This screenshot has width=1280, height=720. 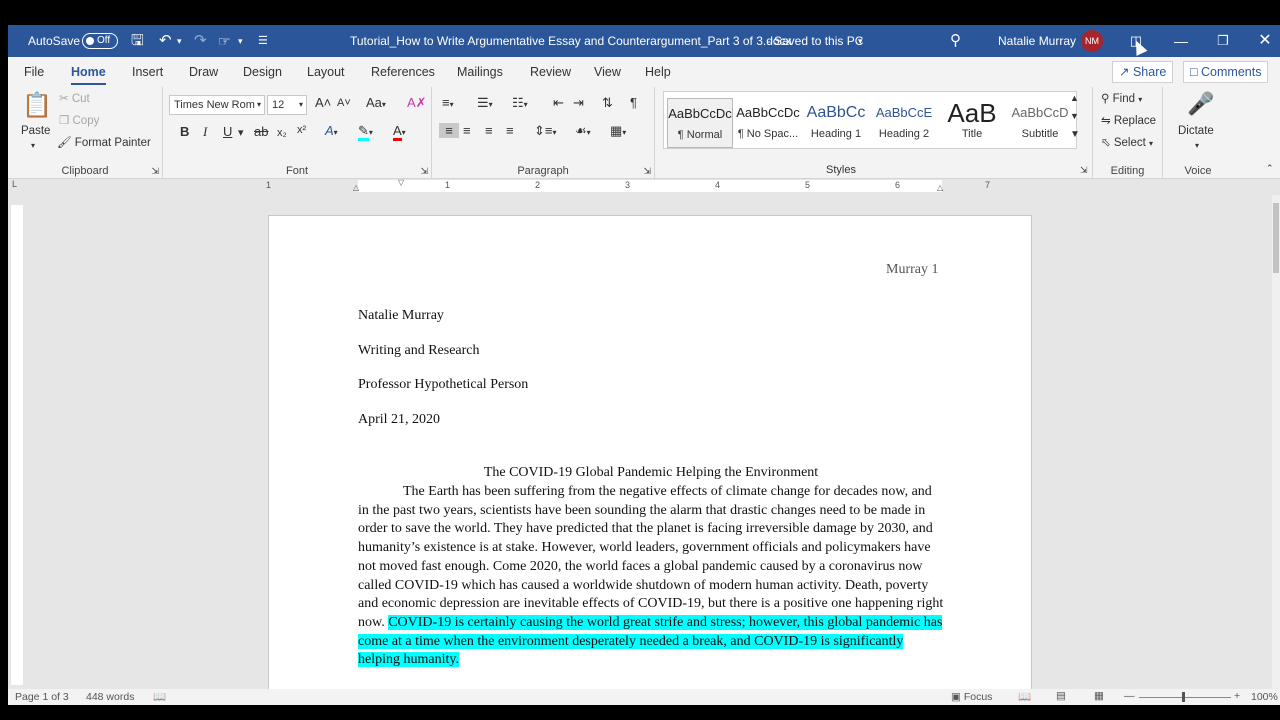 What do you see at coordinates (159, 696) in the screenshot?
I see `proofing-icon: 📖` at bounding box center [159, 696].